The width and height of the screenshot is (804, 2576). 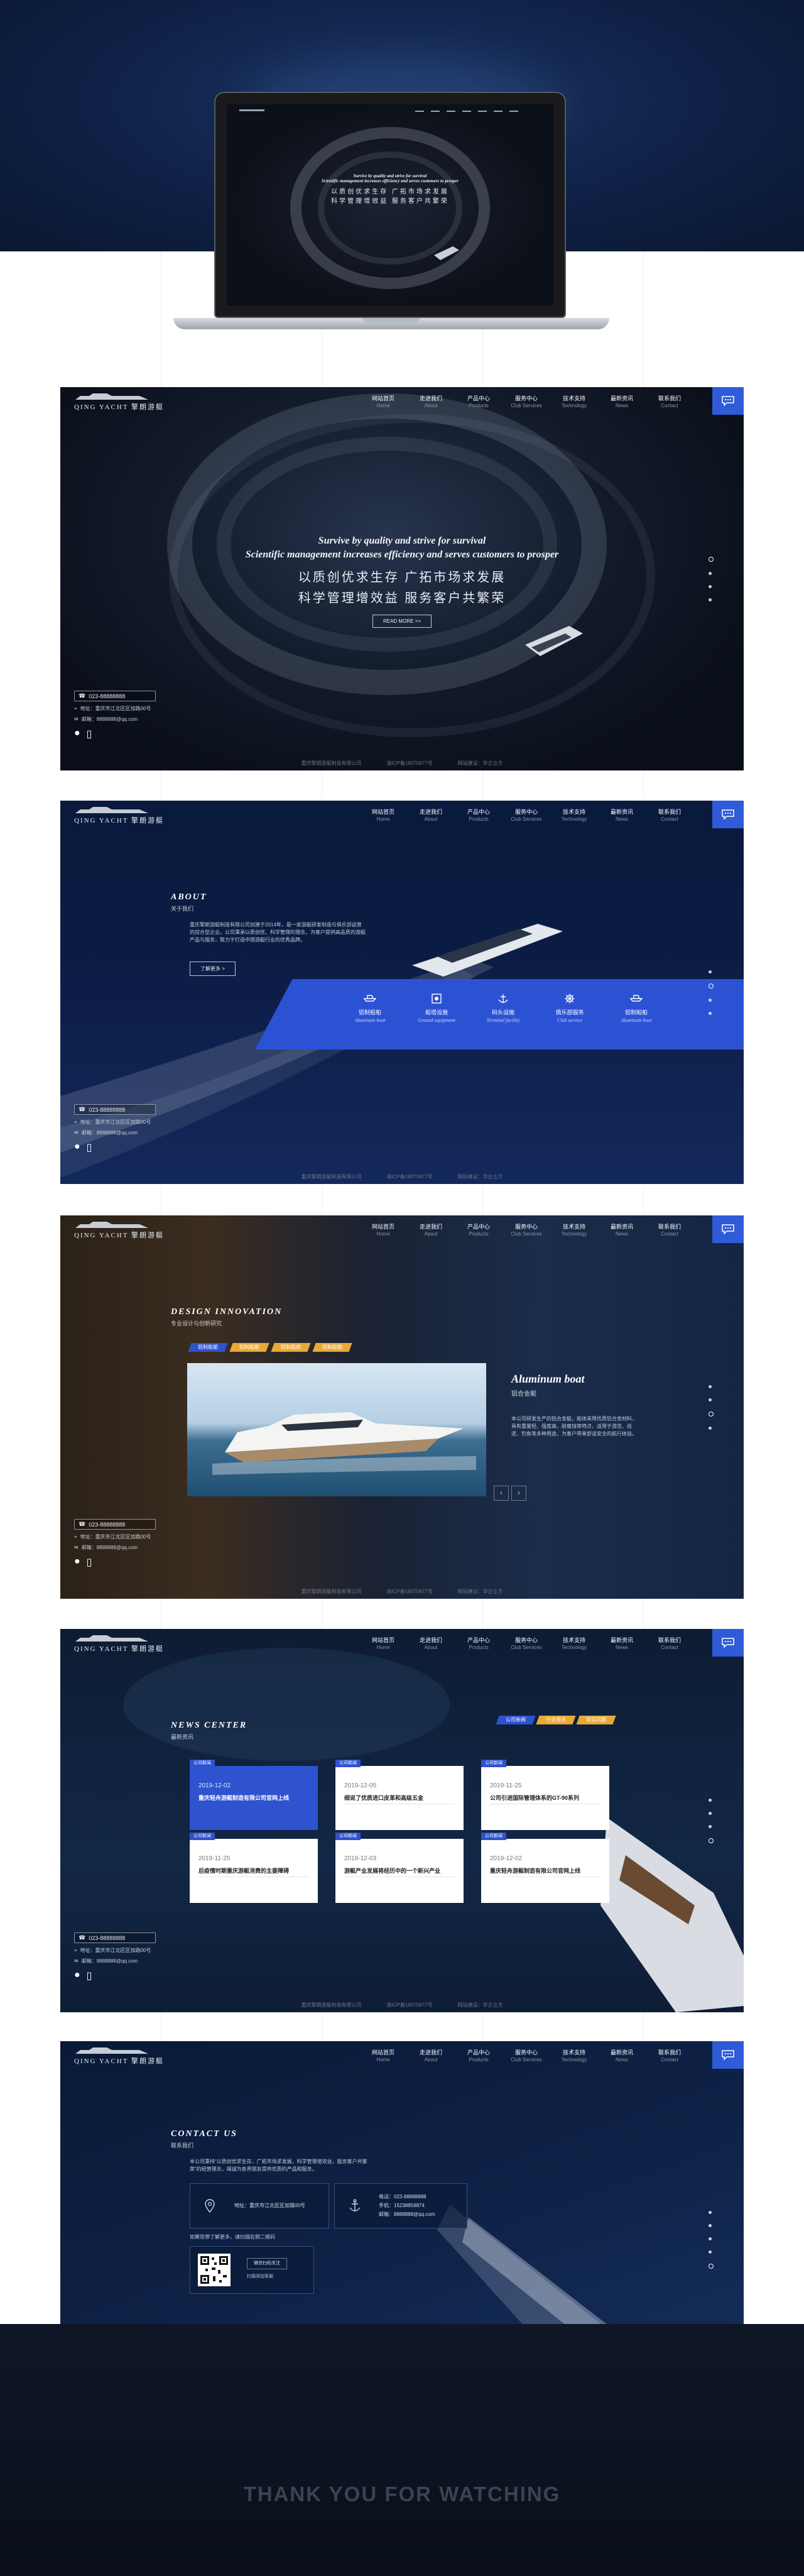 What do you see at coordinates (213, 969) in the screenshot?
I see `learn-more-button: 了解更多 >` at bounding box center [213, 969].